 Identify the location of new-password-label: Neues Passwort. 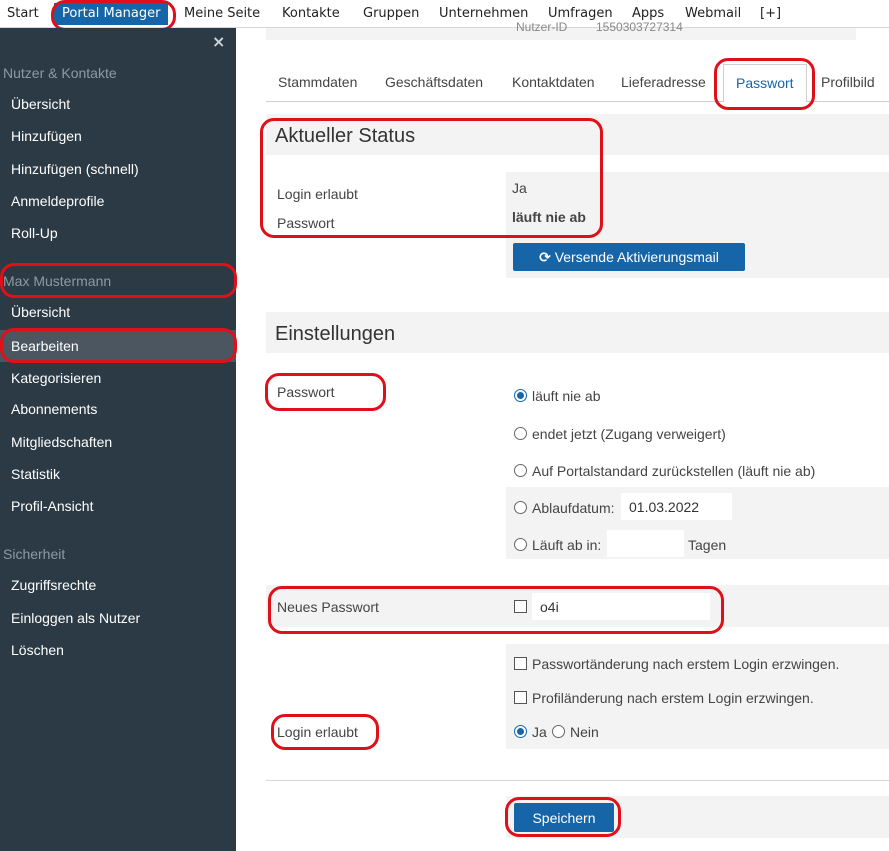
(328, 607).